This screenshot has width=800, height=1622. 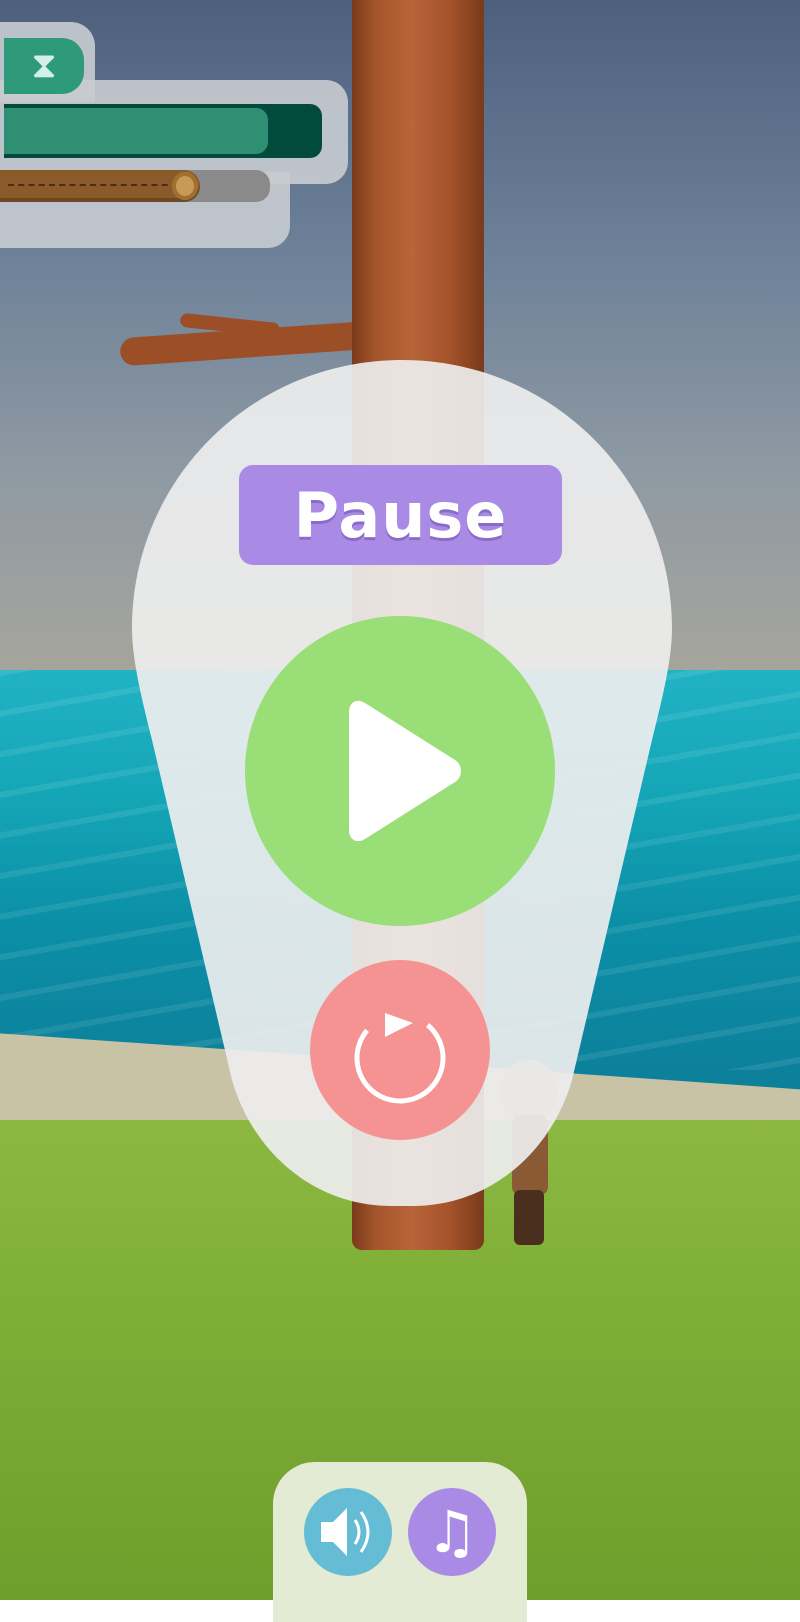 I want to click on speaker-icon, so click(x=345, y=1532).